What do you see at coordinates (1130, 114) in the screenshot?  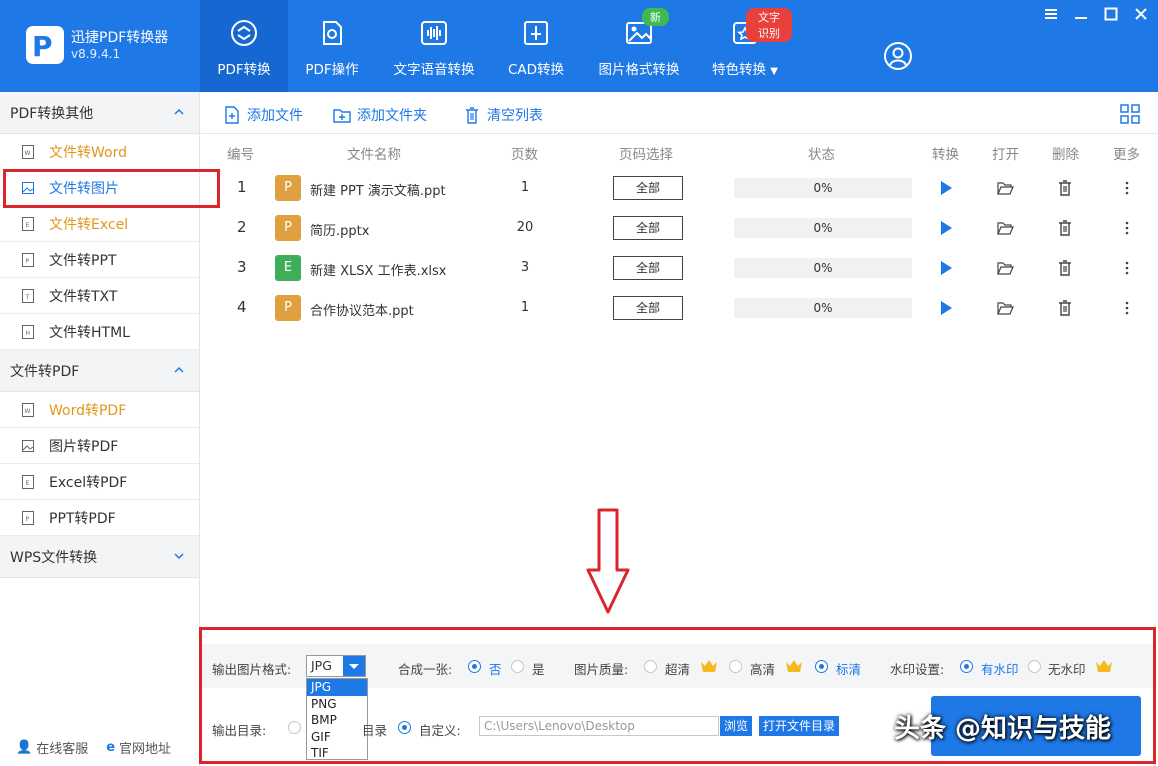 I see `grid-view-icon` at bounding box center [1130, 114].